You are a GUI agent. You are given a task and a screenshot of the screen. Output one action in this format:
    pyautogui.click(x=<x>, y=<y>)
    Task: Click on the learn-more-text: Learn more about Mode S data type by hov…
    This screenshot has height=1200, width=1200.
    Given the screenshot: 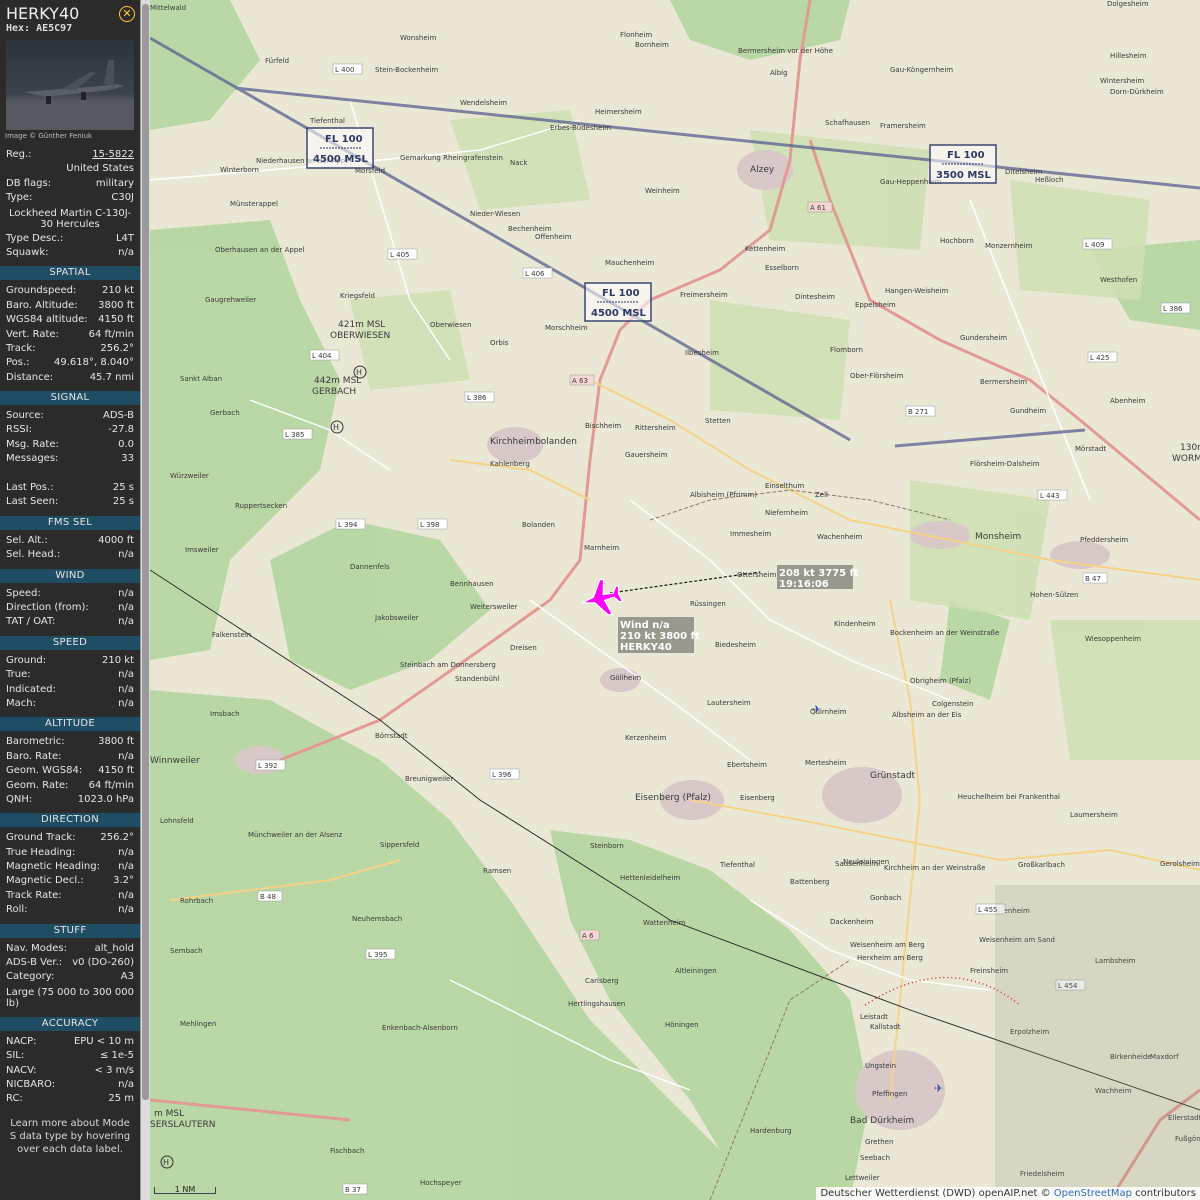 What is the action you would take?
    pyautogui.click(x=70, y=1136)
    